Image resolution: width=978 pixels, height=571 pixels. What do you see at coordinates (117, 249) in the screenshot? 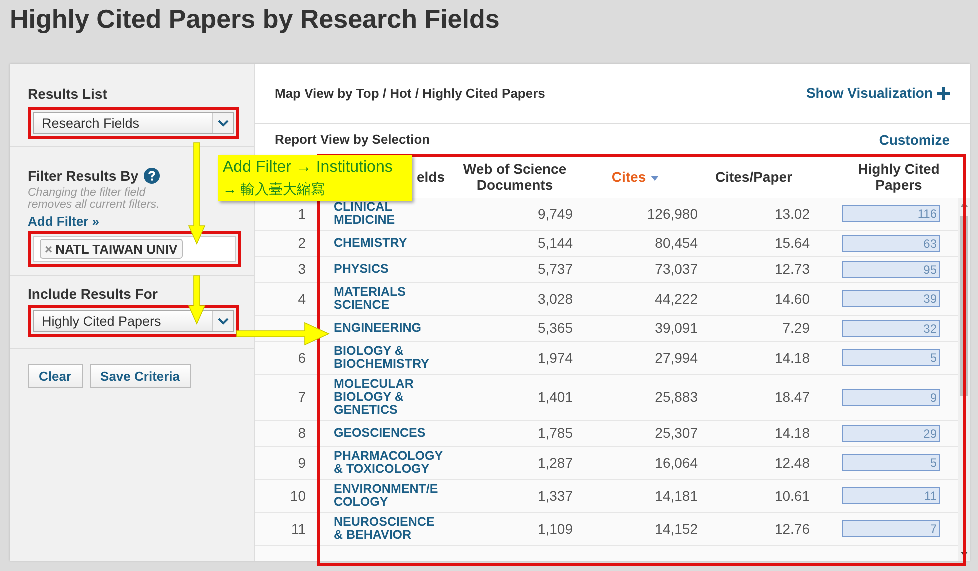
I see `chip-label: NATL TAIWAN UNIV` at bounding box center [117, 249].